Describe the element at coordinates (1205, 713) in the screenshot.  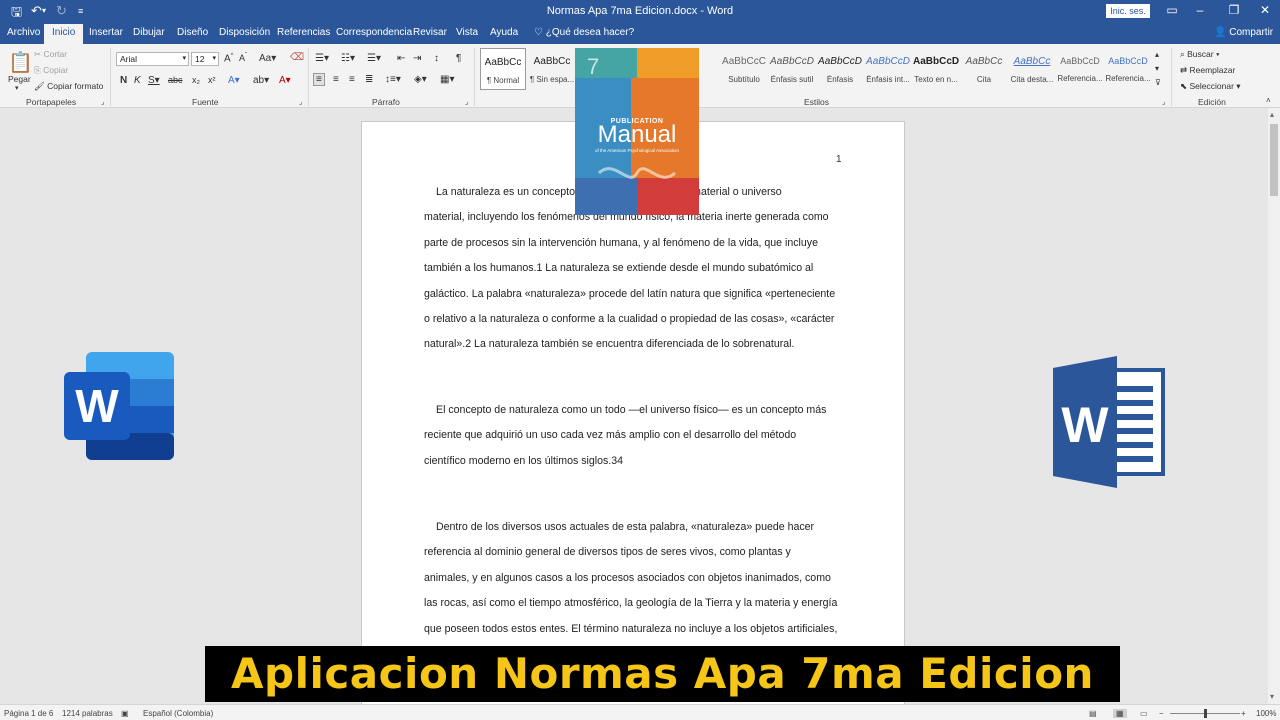
I see `zoom-slider-handle` at that location.